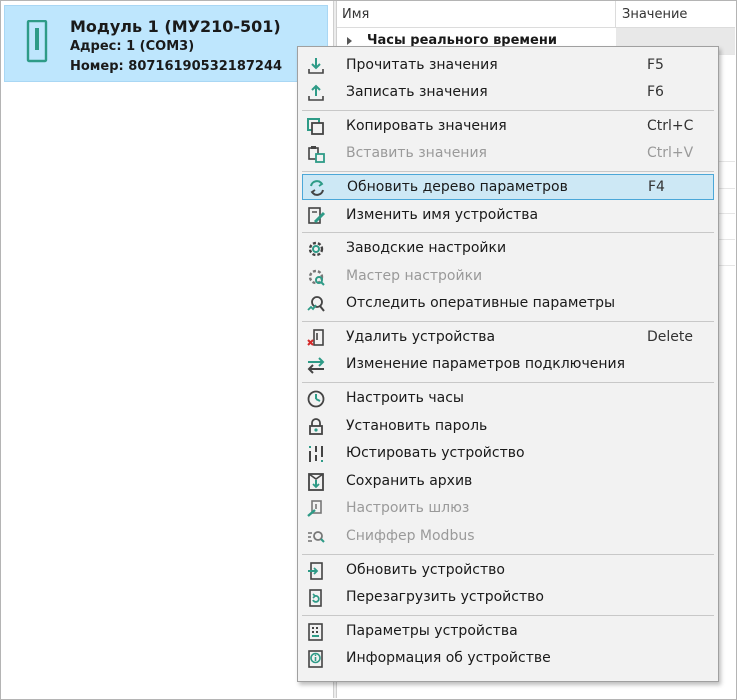 This screenshot has width=737, height=700. I want to click on device-name: Модуль 1 (МУ210-501), so click(175, 26).